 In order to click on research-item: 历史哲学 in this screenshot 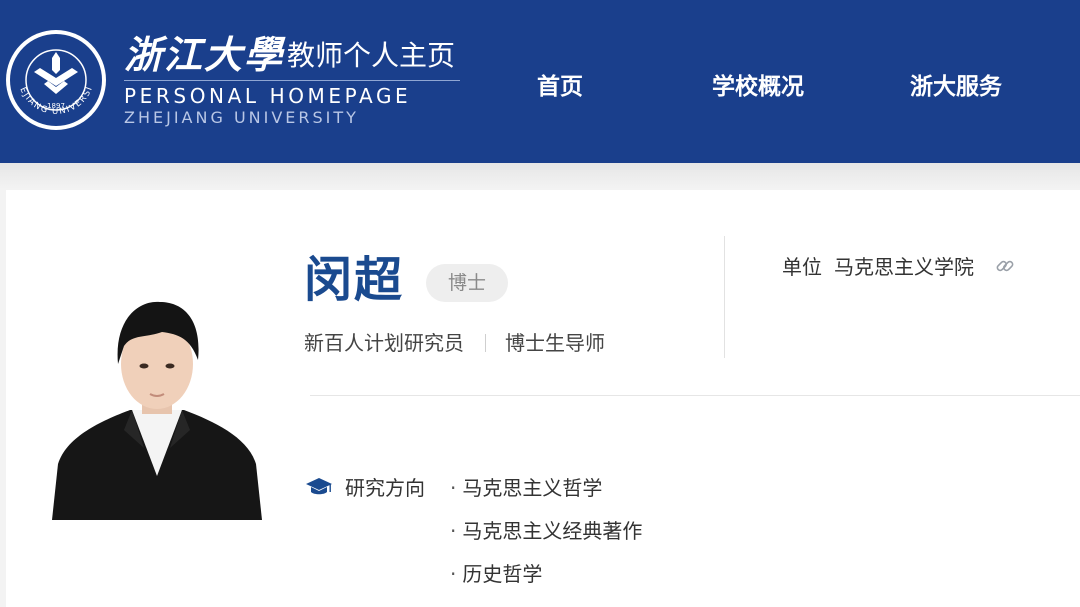, I will do `click(546, 579)`.